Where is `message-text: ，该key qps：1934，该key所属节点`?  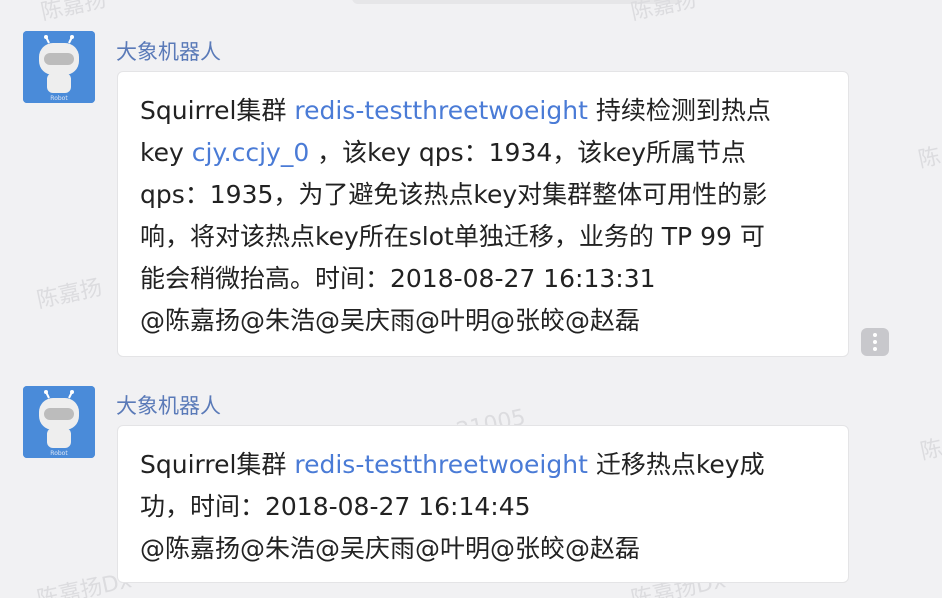 message-text: ，该key qps：1934，该key所属节点 is located at coordinates (528, 152).